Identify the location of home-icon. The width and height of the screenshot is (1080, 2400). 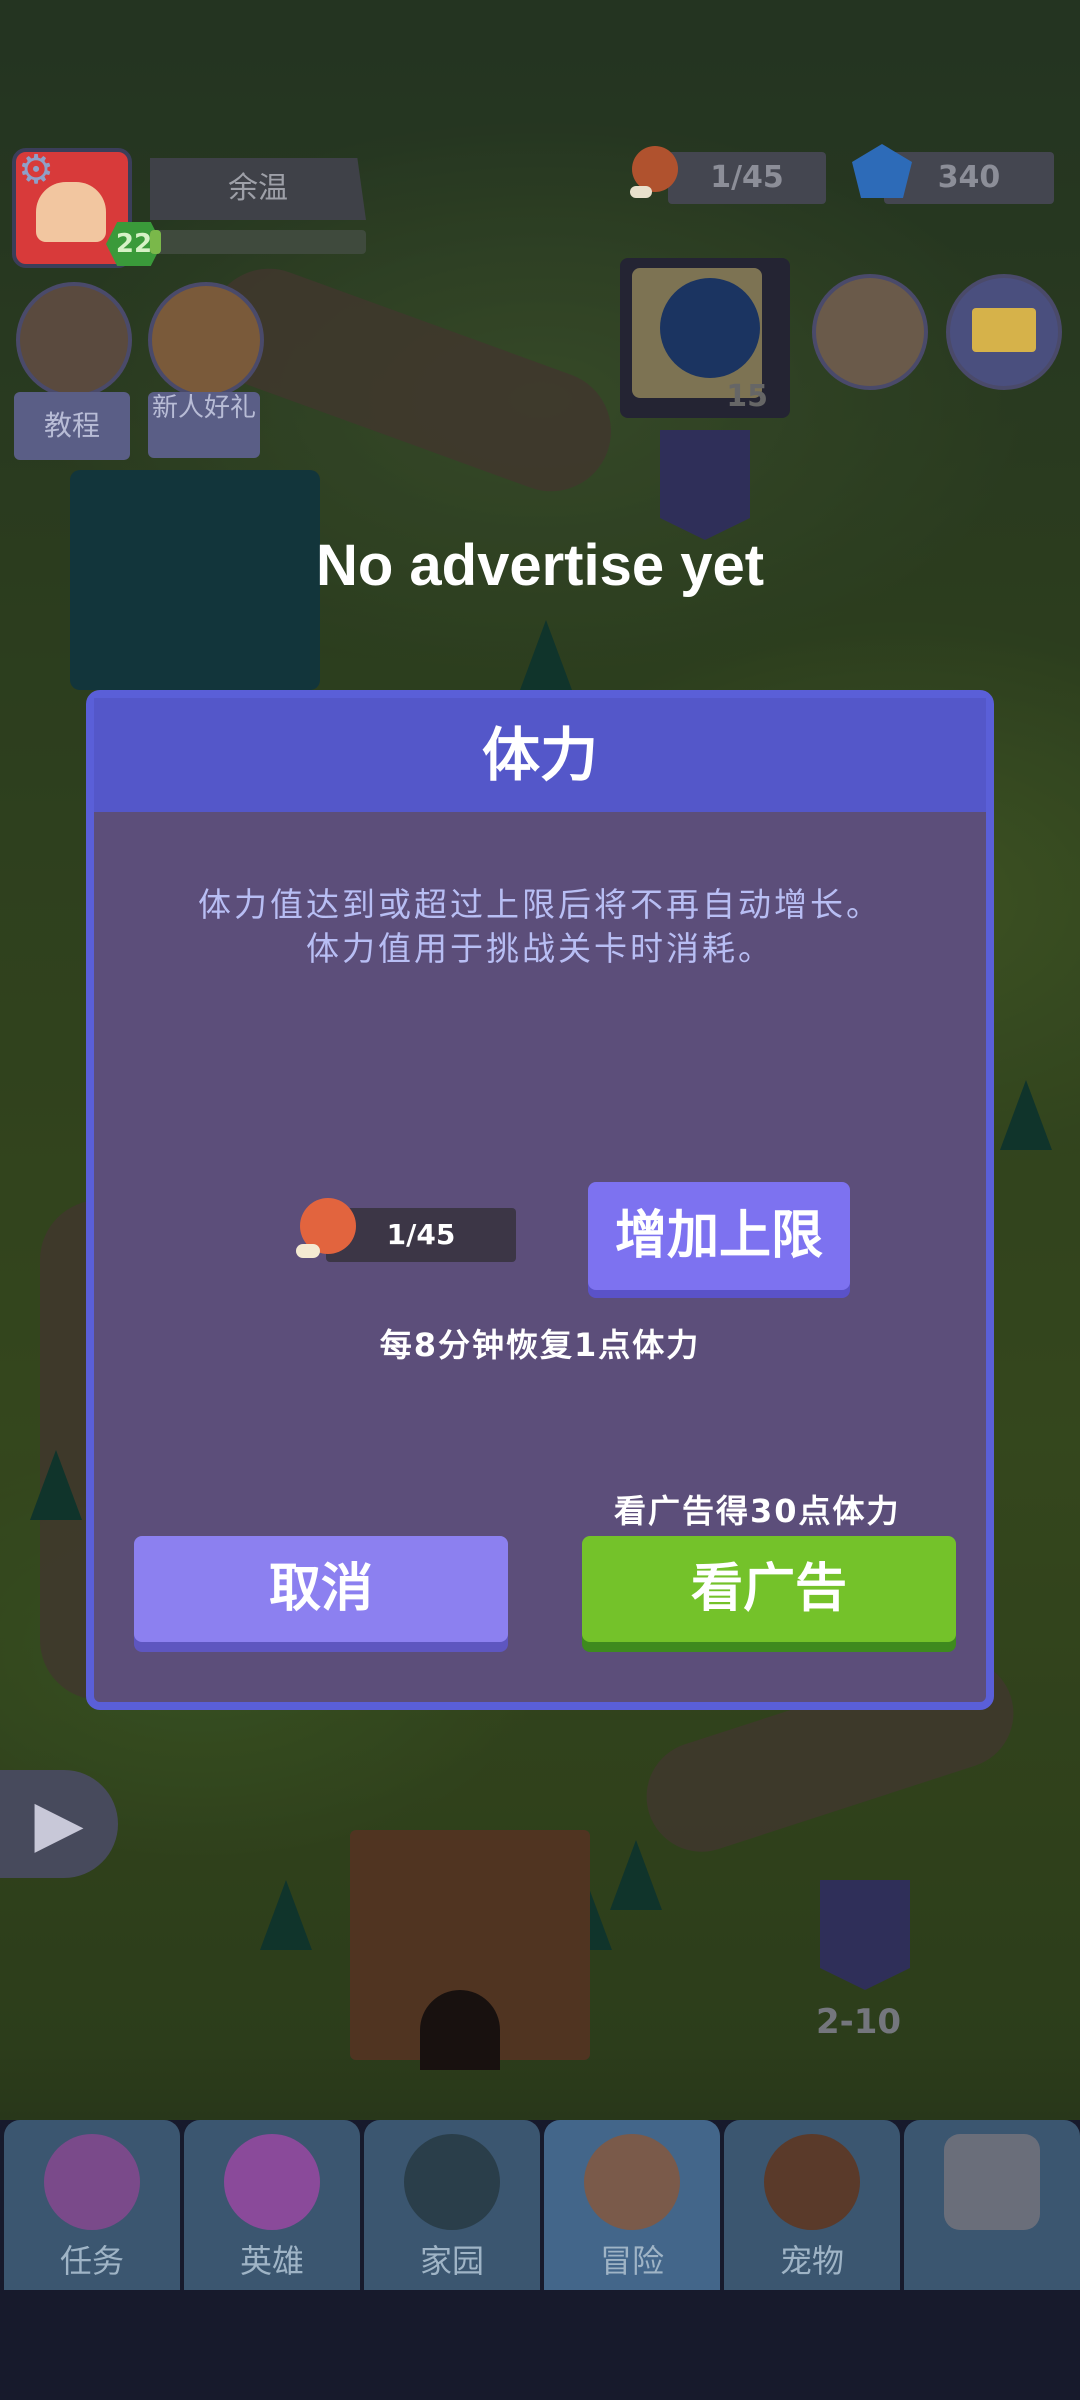
(452, 2182).